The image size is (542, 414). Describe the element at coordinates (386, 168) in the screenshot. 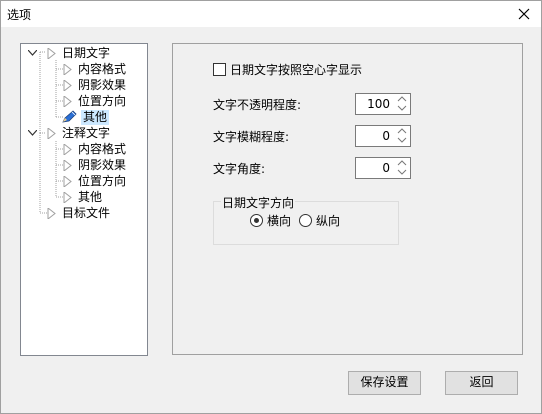

I see `angle-value: 0` at that location.